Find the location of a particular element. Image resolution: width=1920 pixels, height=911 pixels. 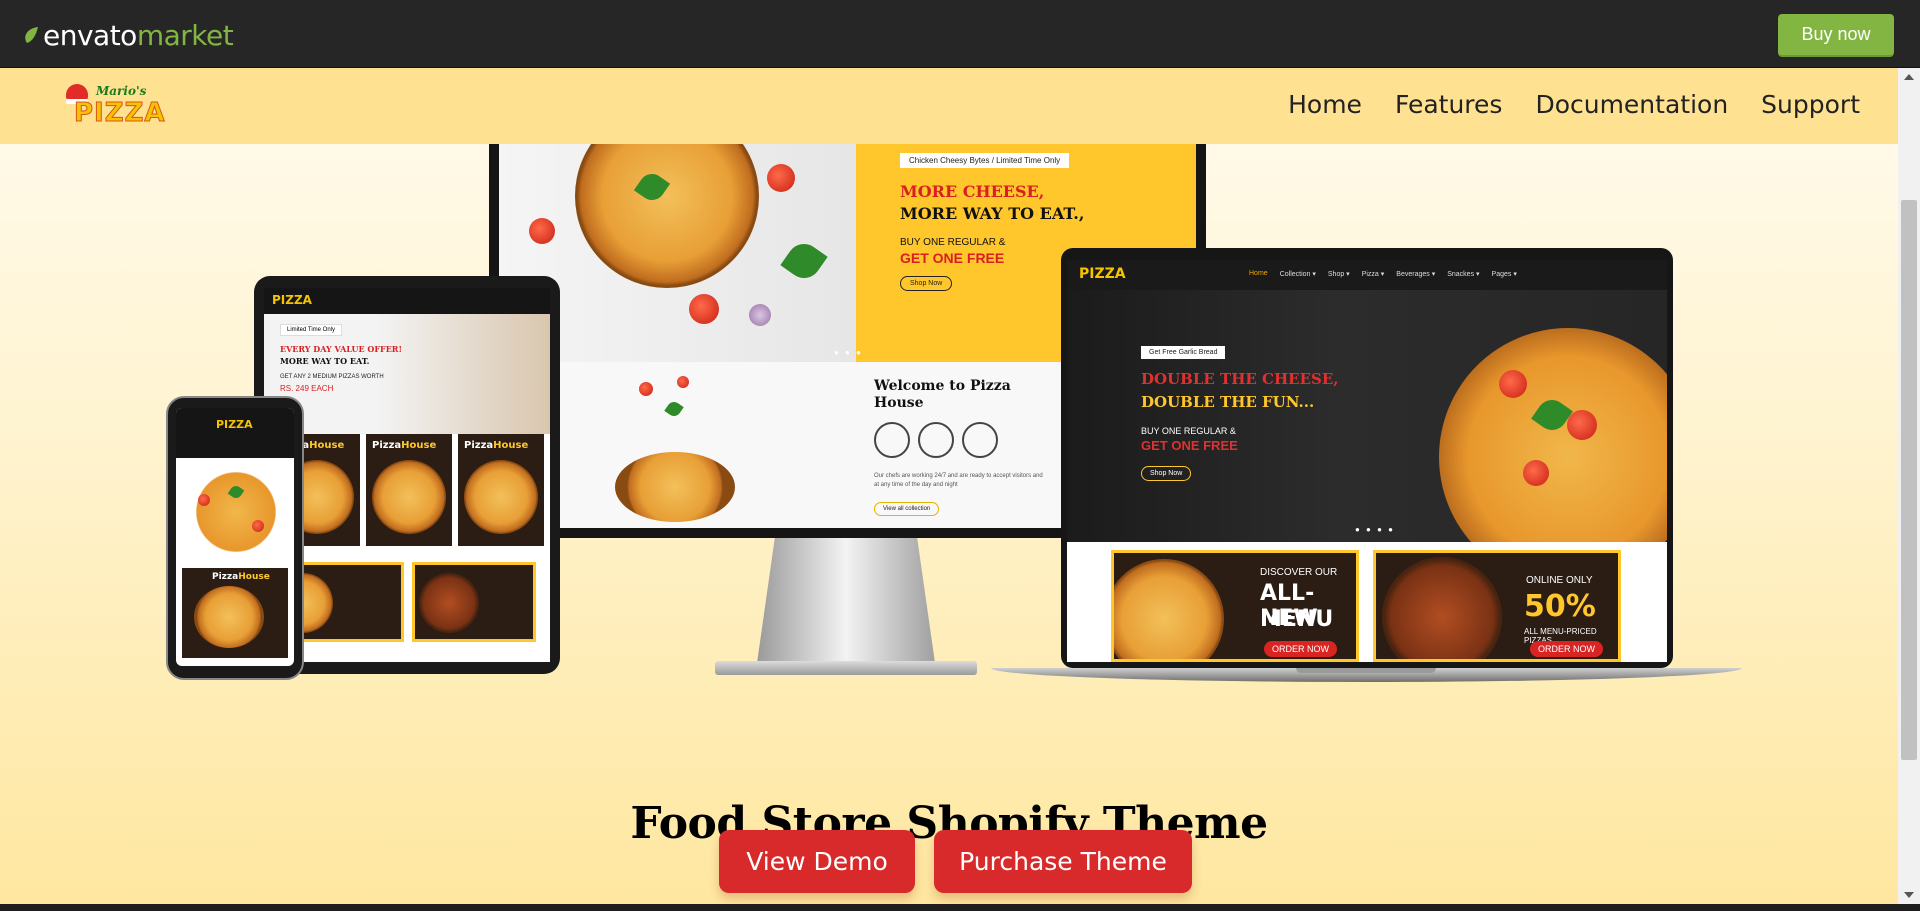

laptop-subline-1: BUY ONE REGULAR & is located at coordinates (1188, 431).